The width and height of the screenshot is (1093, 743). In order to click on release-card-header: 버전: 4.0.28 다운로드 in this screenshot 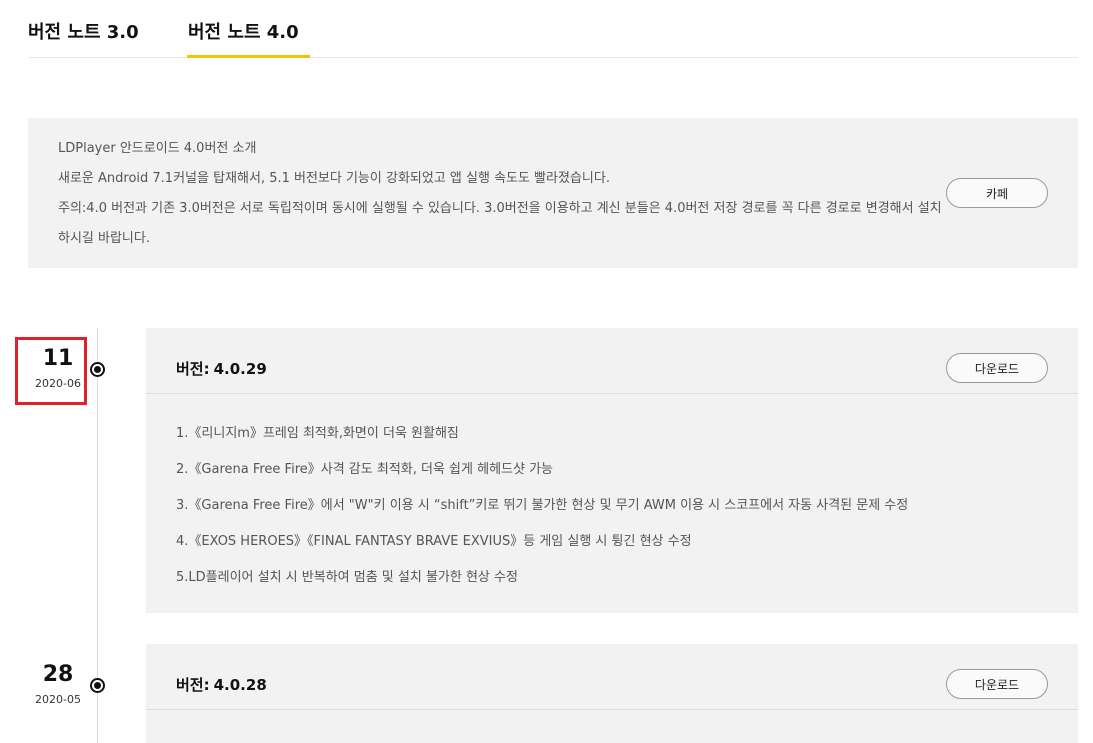, I will do `click(612, 677)`.